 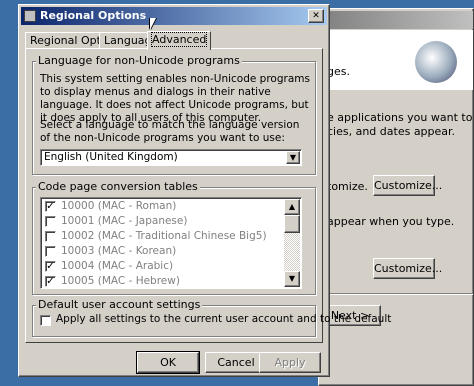 I want to click on codepage-list-item: 10001 (MAC - Japanese), so click(x=163, y=221).